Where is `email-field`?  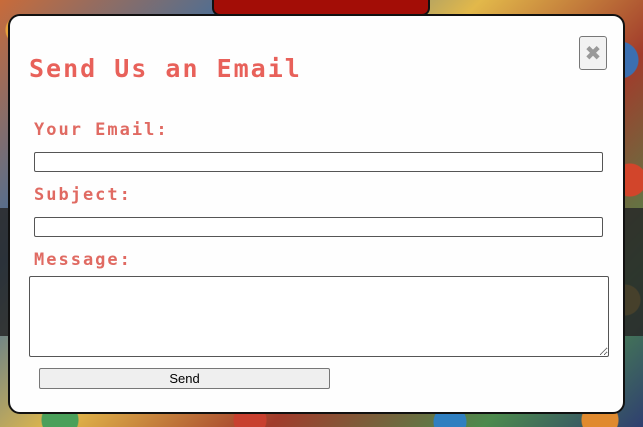 email-field is located at coordinates (318, 162).